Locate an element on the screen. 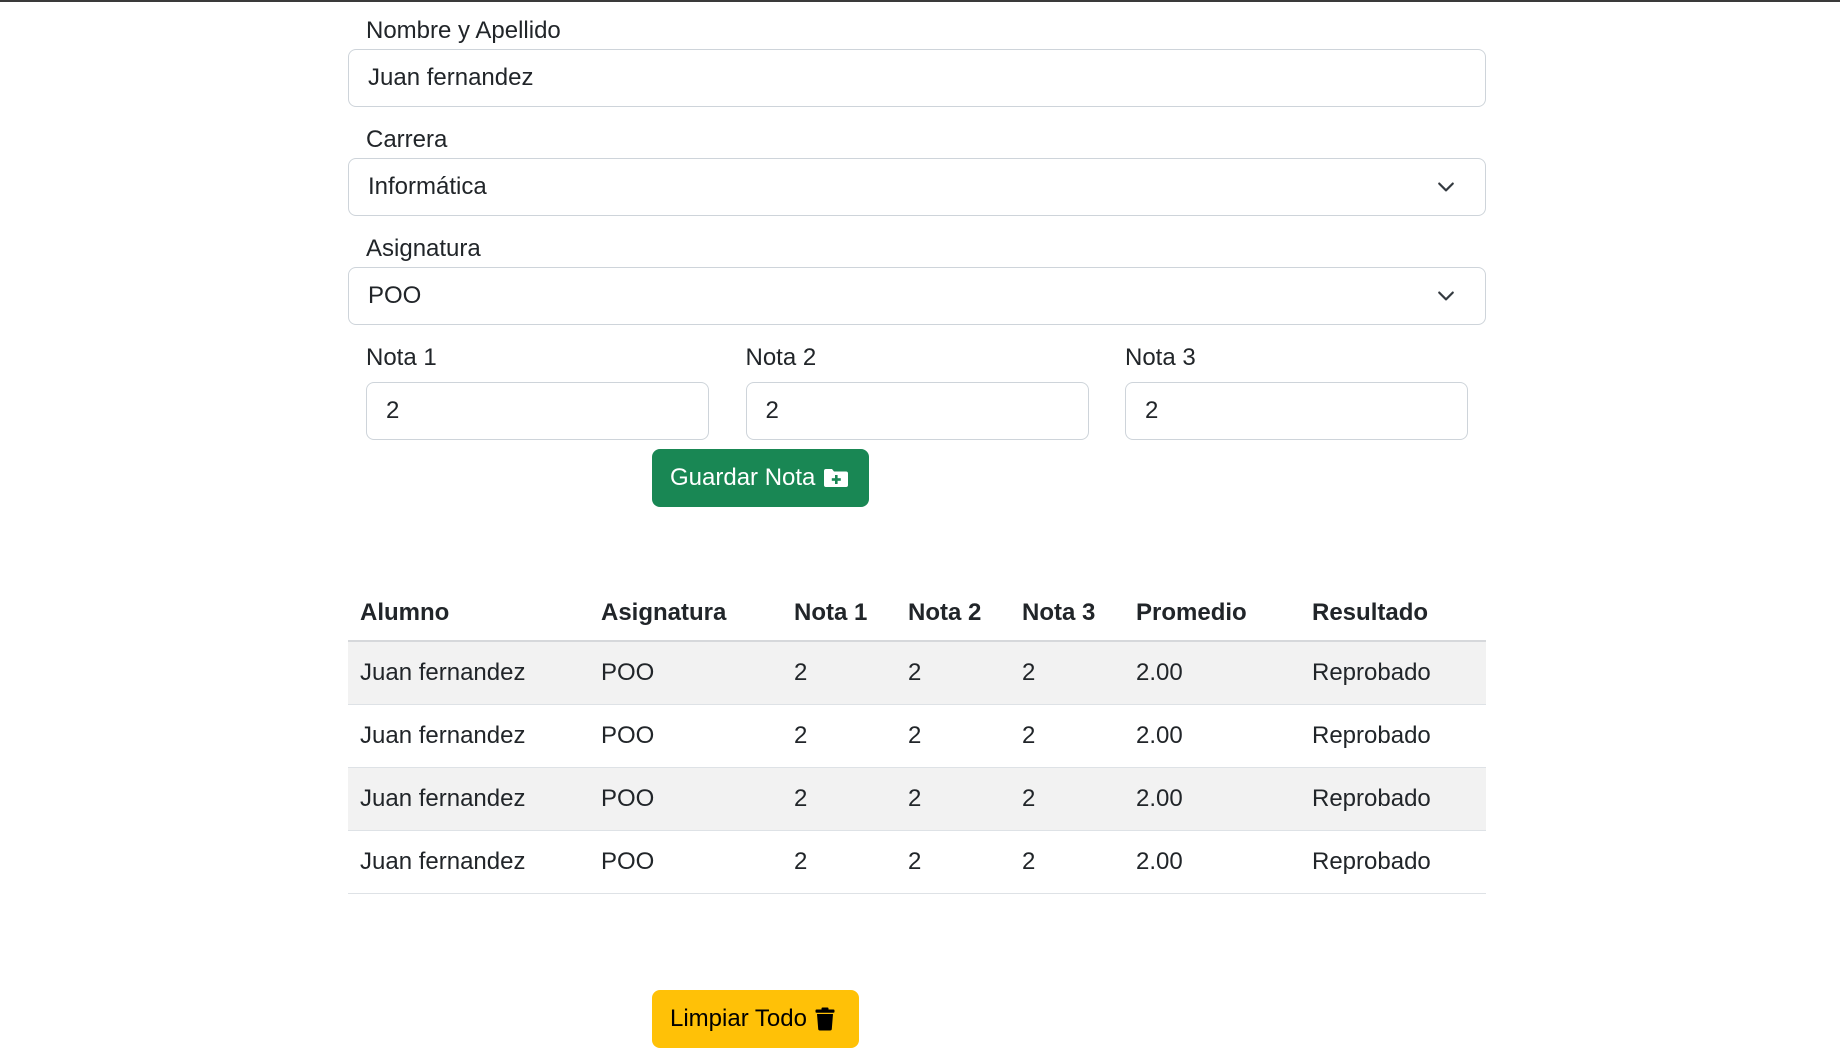  save-grade-button: Guardar Nota is located at coordinates (760, 478).